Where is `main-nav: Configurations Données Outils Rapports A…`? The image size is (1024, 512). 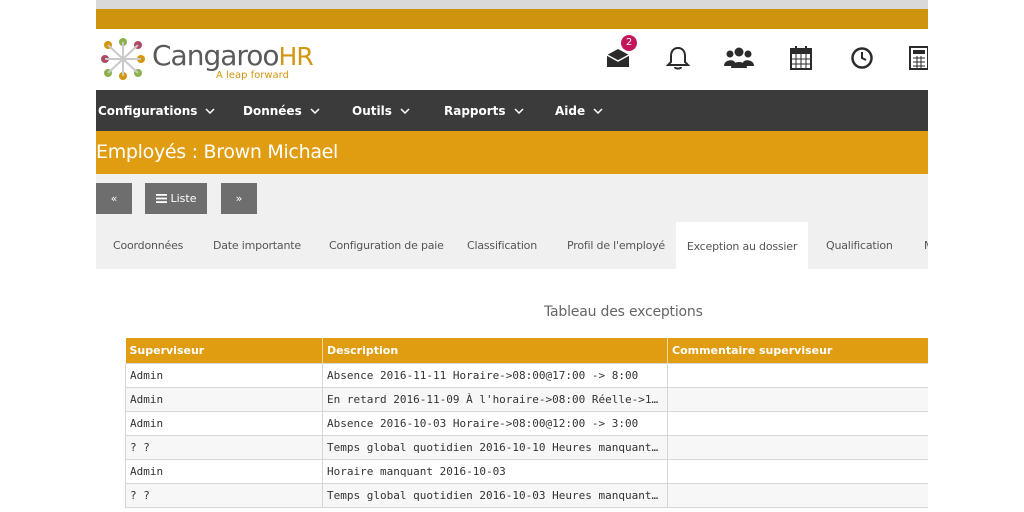 main-nav: Configurations Données Outils Rapports A… is located at coordinates (512, 110).